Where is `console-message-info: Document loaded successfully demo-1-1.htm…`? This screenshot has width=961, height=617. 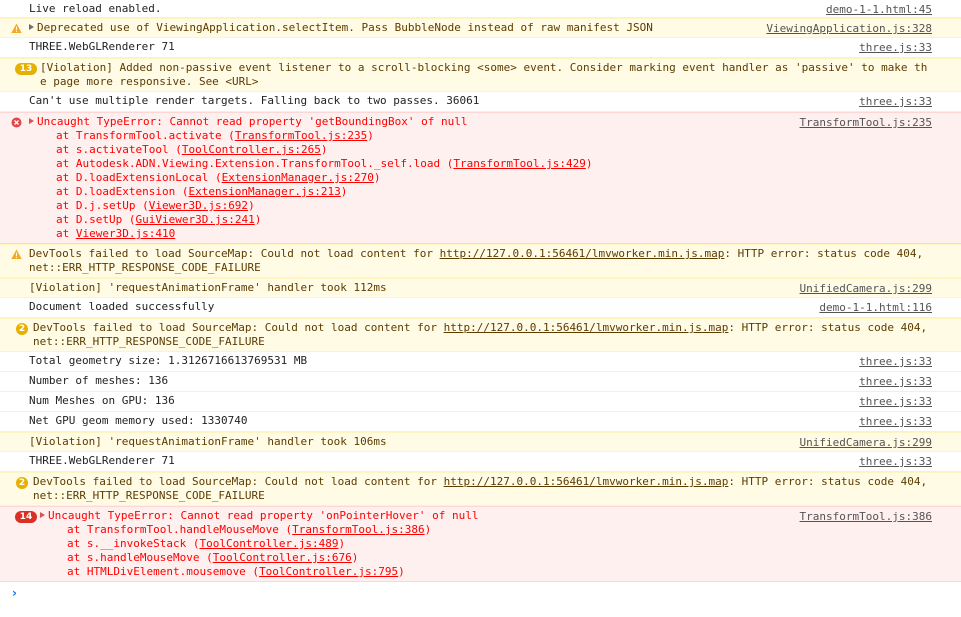
console-message-info: Document loaded successfully demo-1-1.htm… is located at coordinates (480, 308).